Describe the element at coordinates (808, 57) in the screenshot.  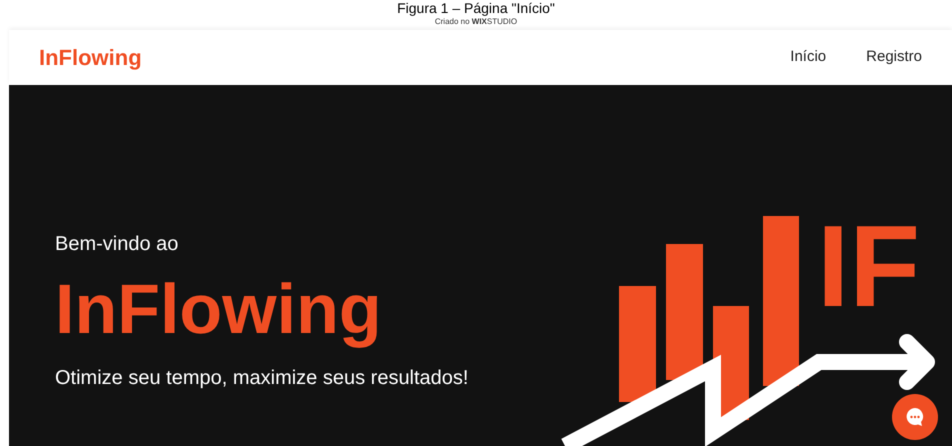
I see `nav-link: Início` at that location.